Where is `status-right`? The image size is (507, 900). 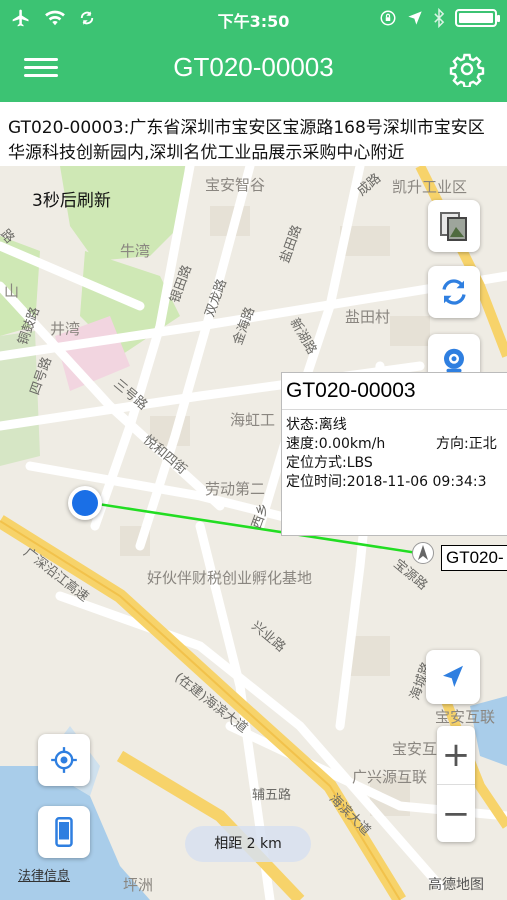 status-right is located at coordinates (439, 18).